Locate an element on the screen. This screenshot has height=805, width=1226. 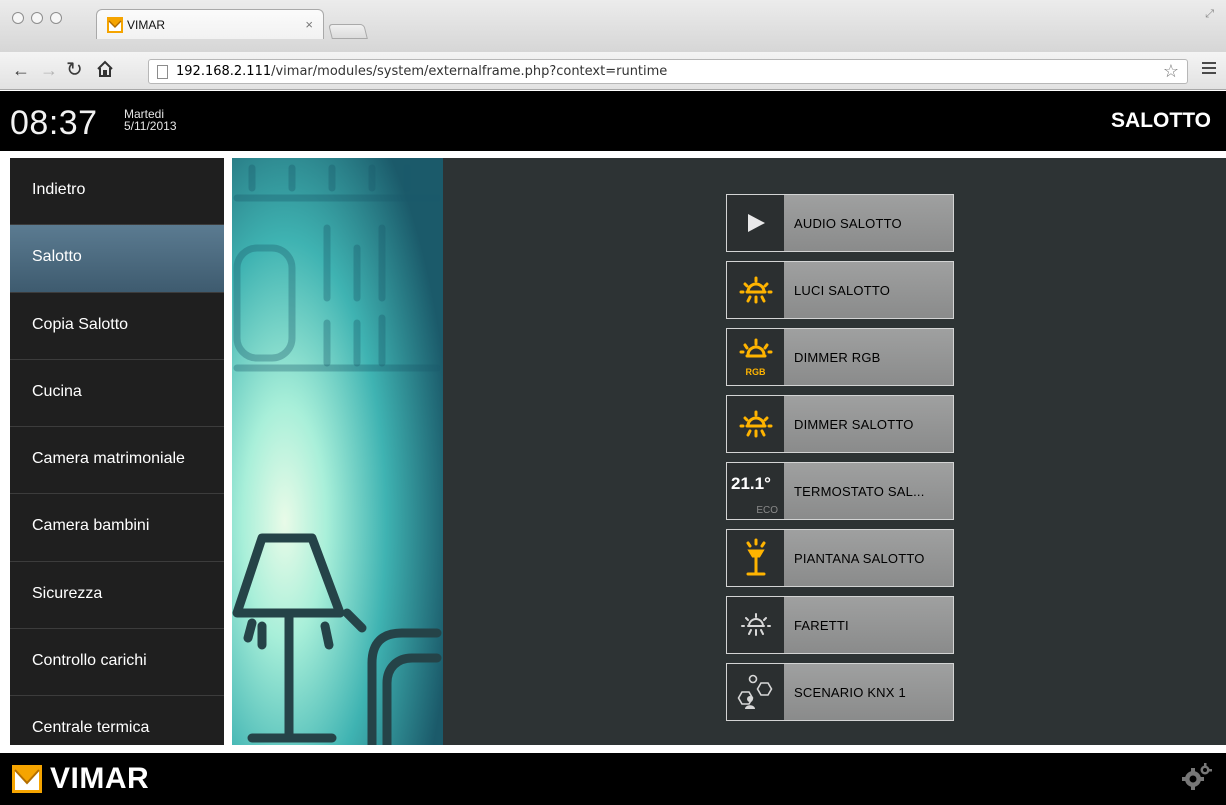
home-icon is located at coordinates (105, 71).